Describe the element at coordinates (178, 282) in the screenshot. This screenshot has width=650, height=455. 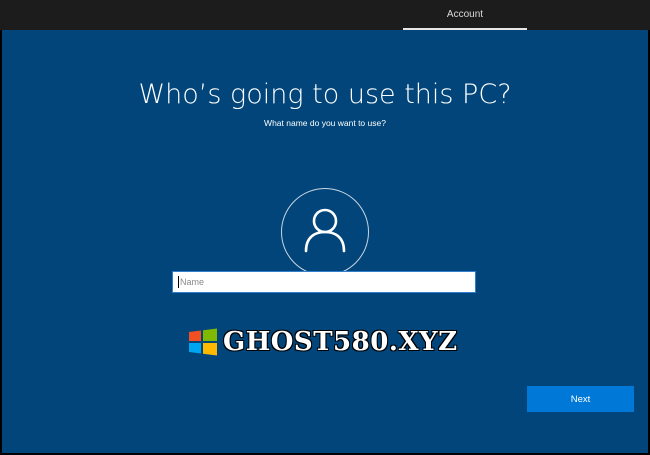
I see `text-caret` at that location.